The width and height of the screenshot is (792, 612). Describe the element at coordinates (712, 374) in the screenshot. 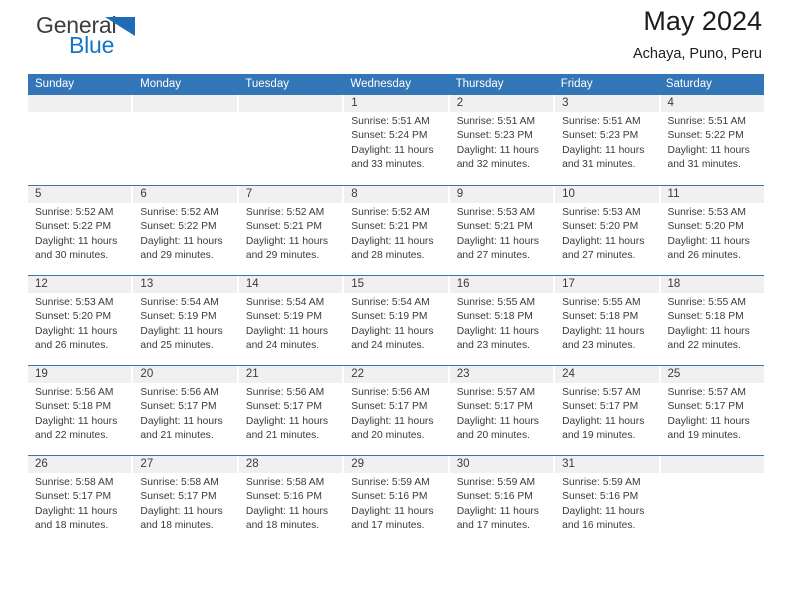

I see `day-number: 25` at that location.